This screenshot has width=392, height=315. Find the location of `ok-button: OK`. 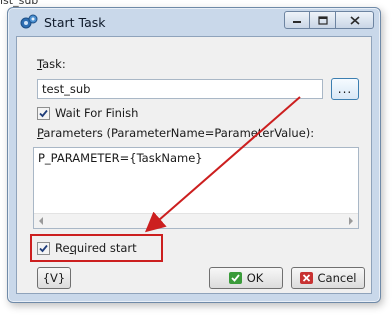

ok-button: OK is located at coordinates (246, 278).